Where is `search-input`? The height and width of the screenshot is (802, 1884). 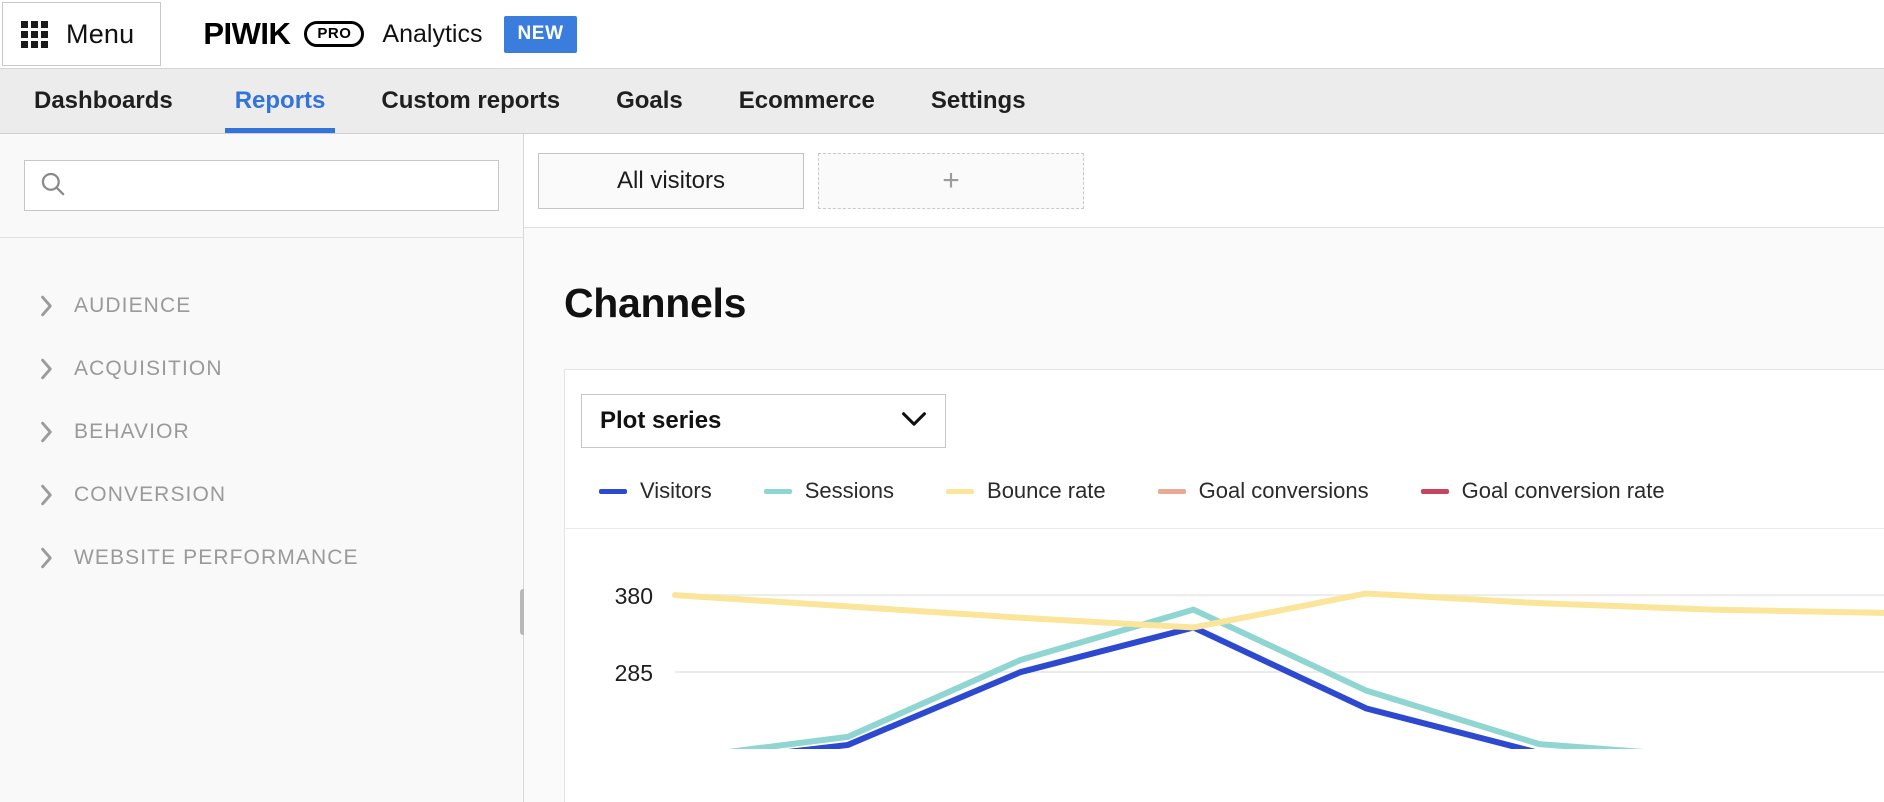
search-input is located at coordinates (280, 185).